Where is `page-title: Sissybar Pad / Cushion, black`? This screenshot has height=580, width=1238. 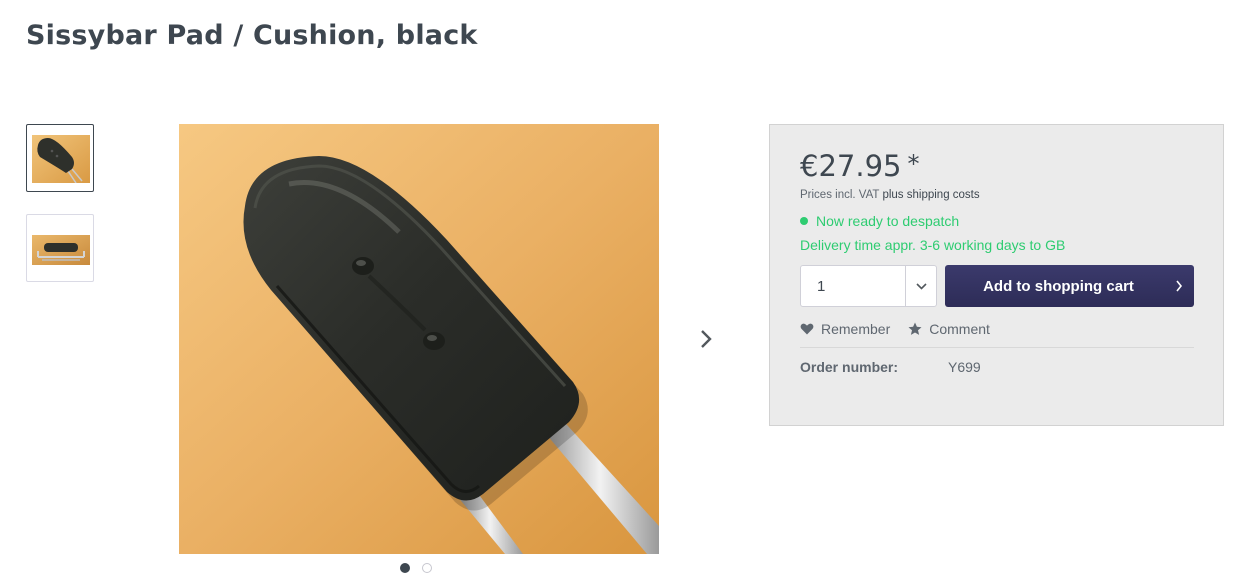
page-title: Sissybar Pad / Cushion, black is located at coordinates (252, 35).